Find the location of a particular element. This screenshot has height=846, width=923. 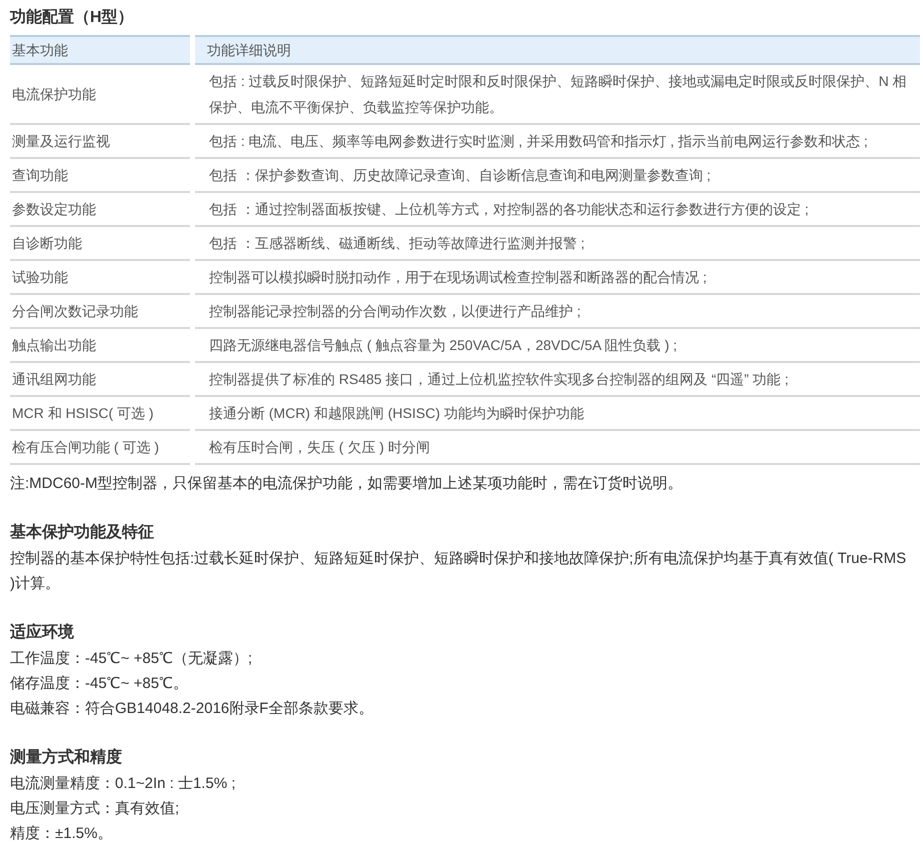

table-cell: 控制器提供了标准的 RS485 接口，通过上位机监控软件实现多台控制器的组网及 “四遥” 功能 ; is located at coordinates (557, 380).